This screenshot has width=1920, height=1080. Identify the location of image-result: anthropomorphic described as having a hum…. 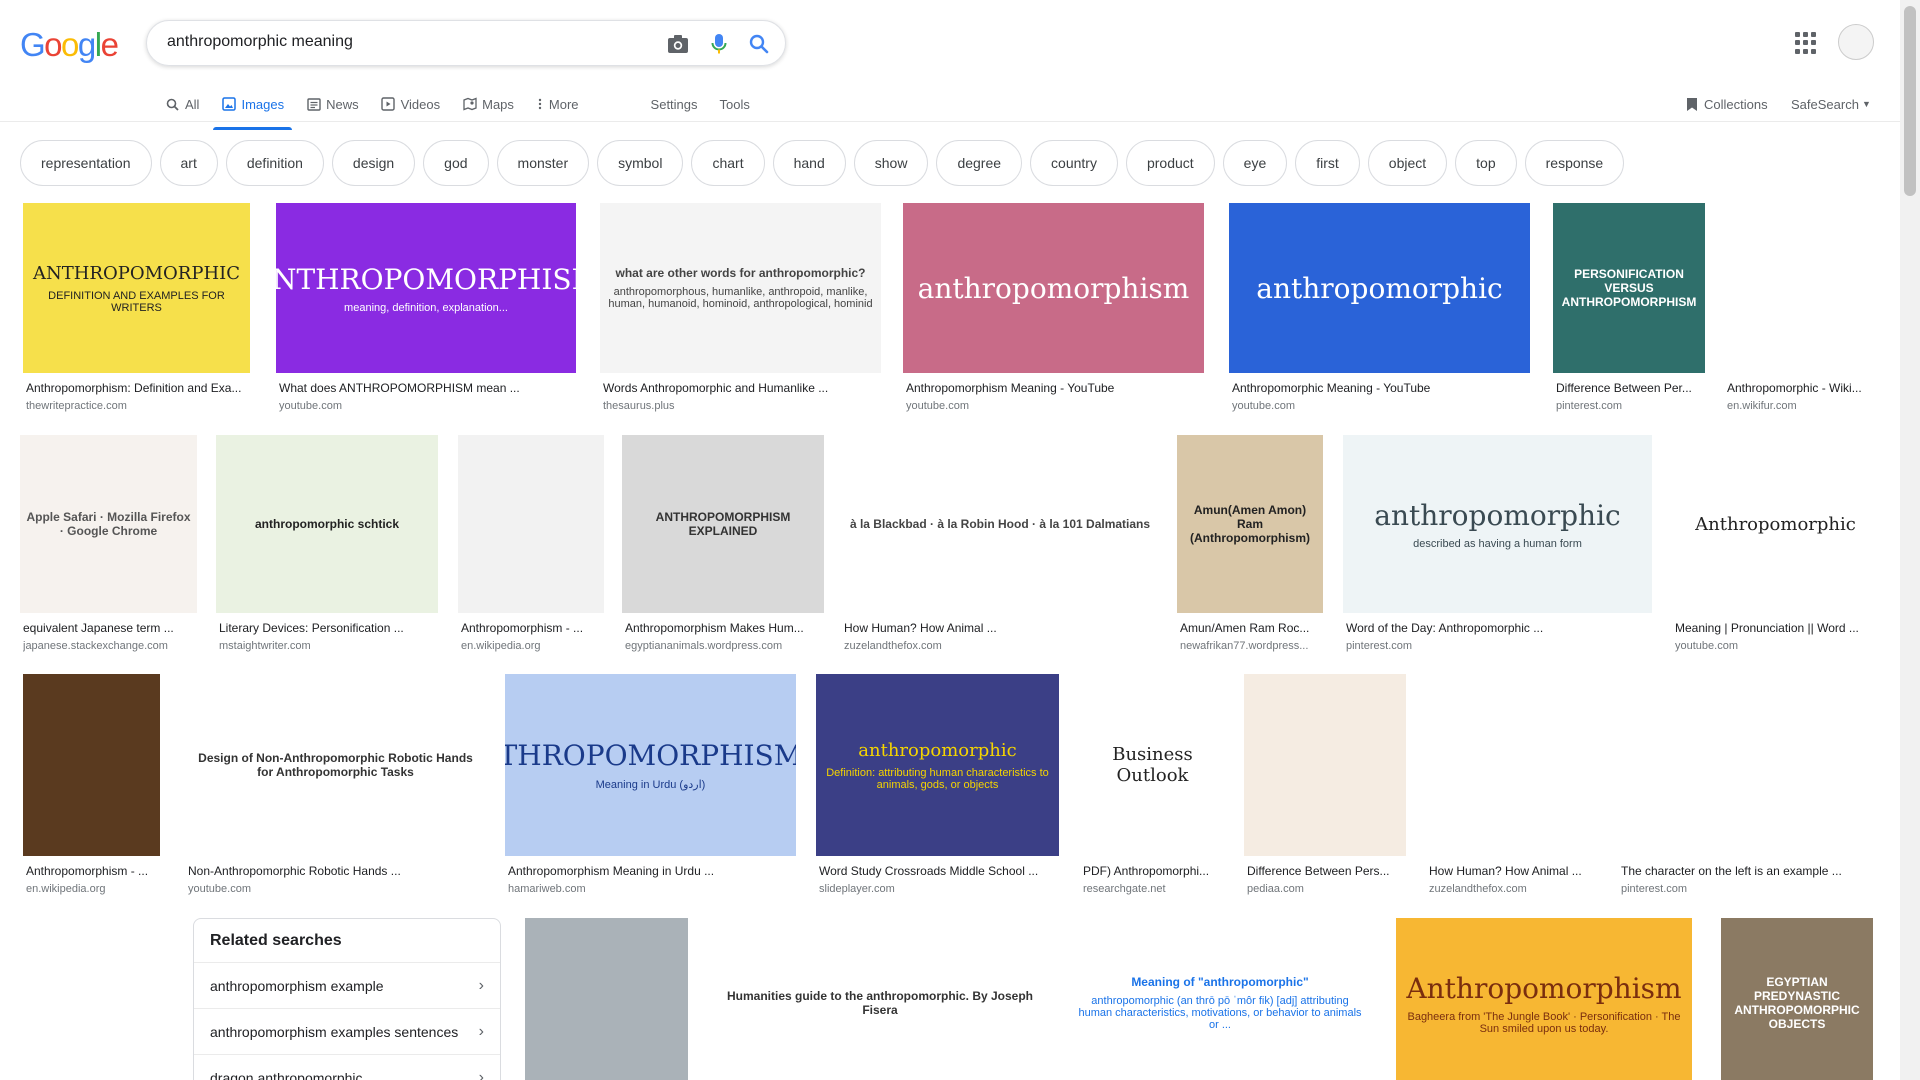
(1497, 544).